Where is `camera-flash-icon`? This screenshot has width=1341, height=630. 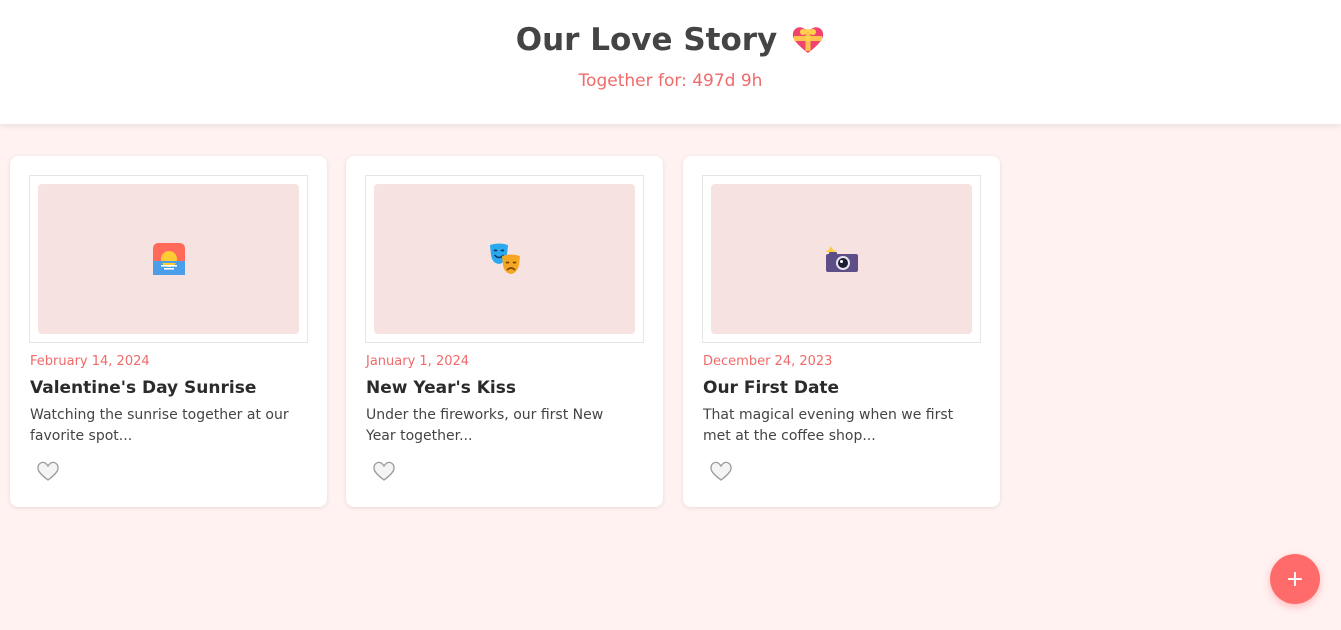
camera-flash-icon is located at coordinates (842, 259).